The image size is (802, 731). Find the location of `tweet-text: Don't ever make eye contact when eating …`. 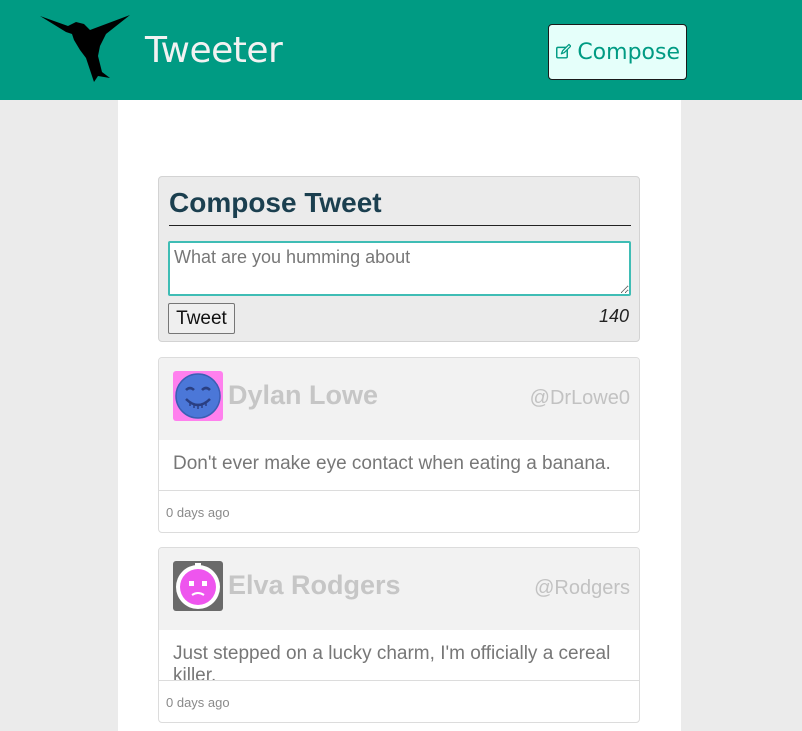

tweet-text: Don't ever make eye contact when eating … is located at coordinates (392, 463).